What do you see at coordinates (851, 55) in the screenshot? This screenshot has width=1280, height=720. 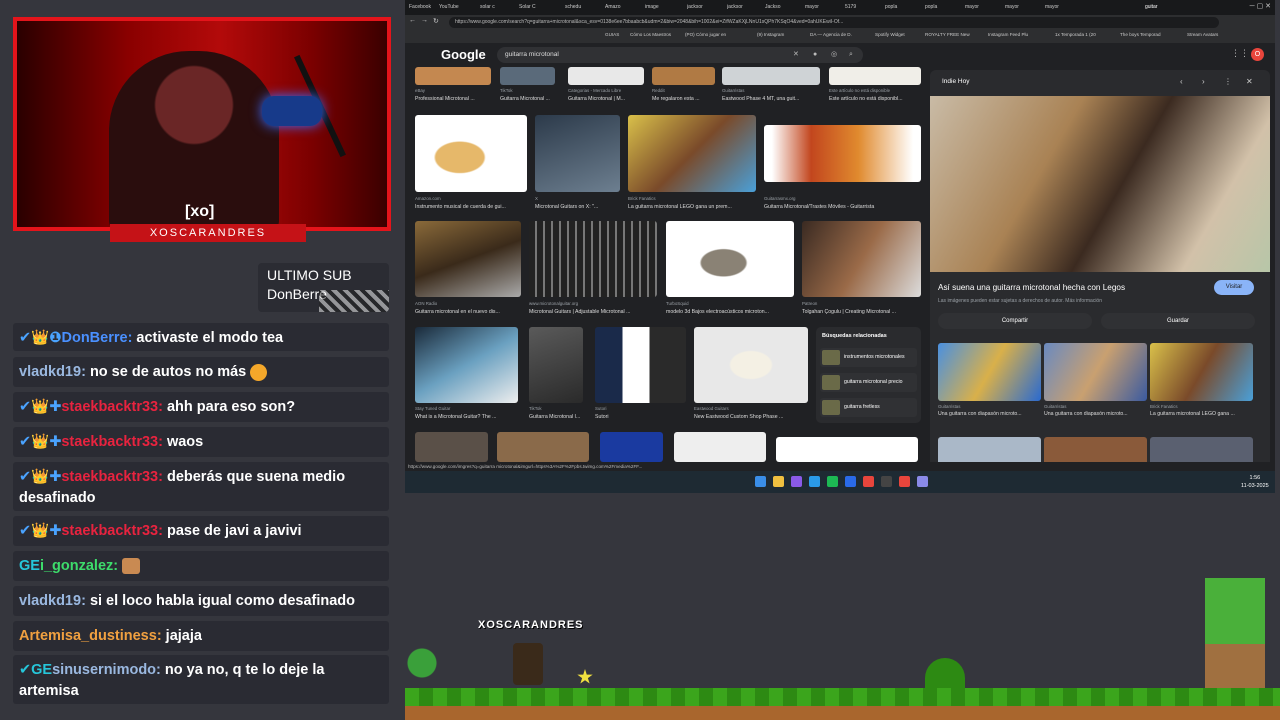 I see `search-icon: ⌕` at bounding box center [851, 55].